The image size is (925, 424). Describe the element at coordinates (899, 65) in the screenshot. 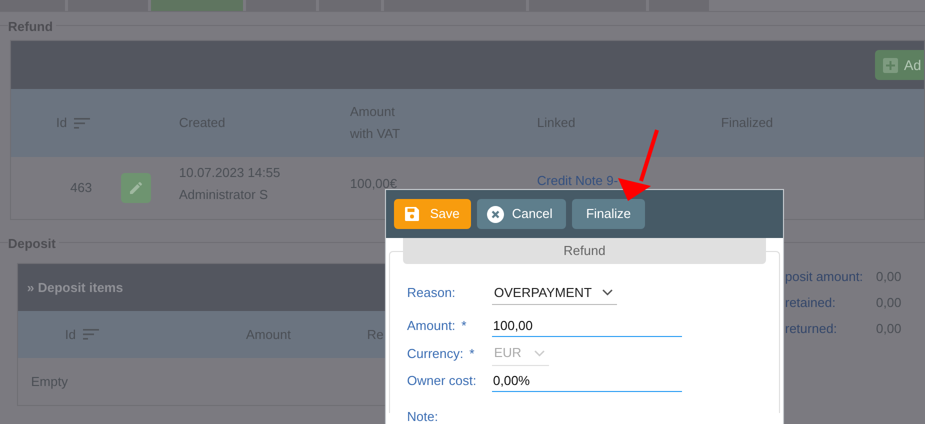

I see `add-button: Ad` at that location.